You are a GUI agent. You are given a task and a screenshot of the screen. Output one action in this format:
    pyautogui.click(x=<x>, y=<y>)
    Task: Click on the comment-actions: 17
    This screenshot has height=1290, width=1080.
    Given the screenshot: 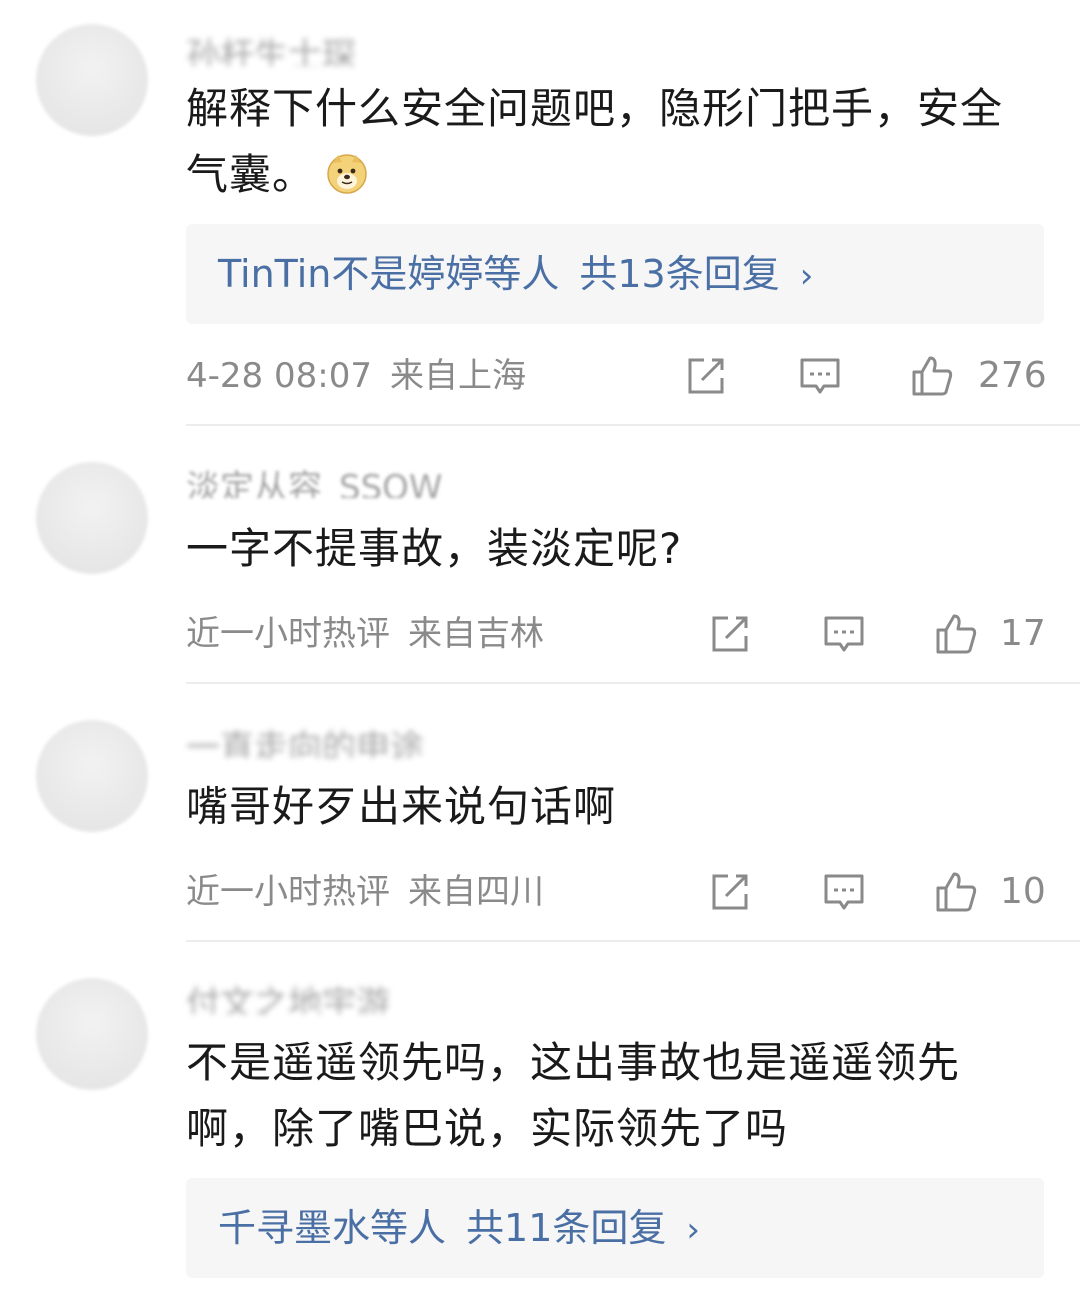 What is the action you would take?
    pyautogui.click(x=877, y=634)
    